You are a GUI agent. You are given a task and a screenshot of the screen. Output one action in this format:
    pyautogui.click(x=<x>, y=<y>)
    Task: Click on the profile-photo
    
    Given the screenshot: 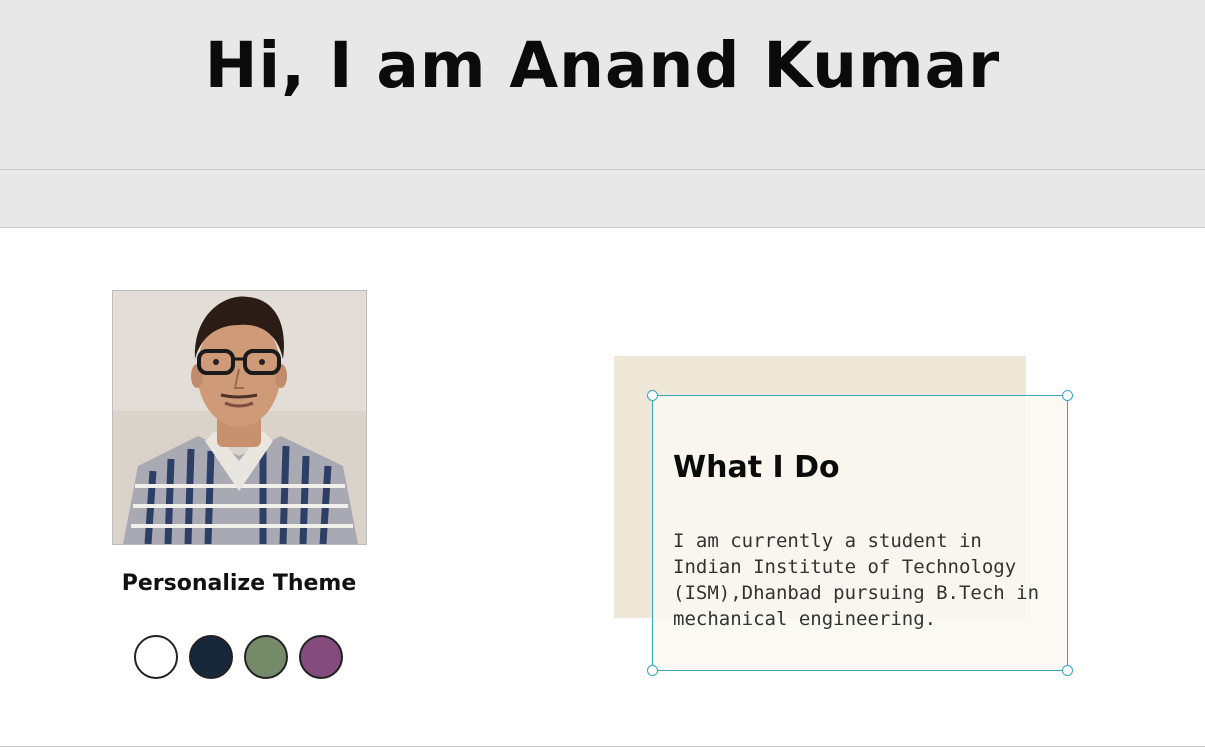 What is the action you would take?
    pyautogui.click(x=239, y=417)
    